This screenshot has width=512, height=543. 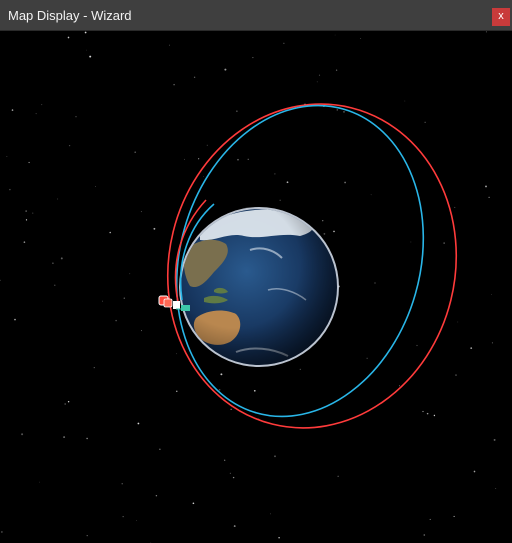 What do you see at coordinates (259, 287) in the screenshot?
I see `earth-globe` at bounding box center [259, 287].